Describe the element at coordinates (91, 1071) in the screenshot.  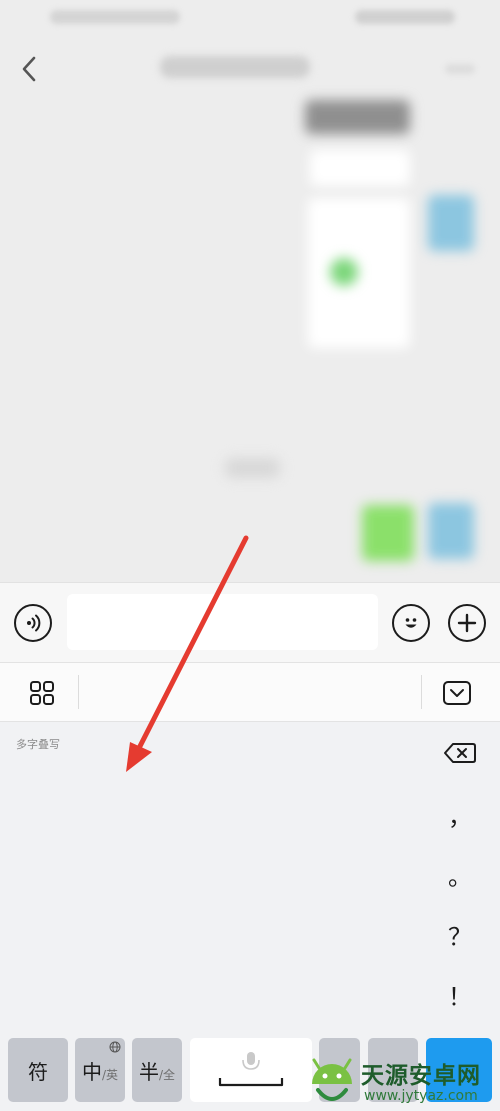
I see `chinese-key-label: 中` at that location.